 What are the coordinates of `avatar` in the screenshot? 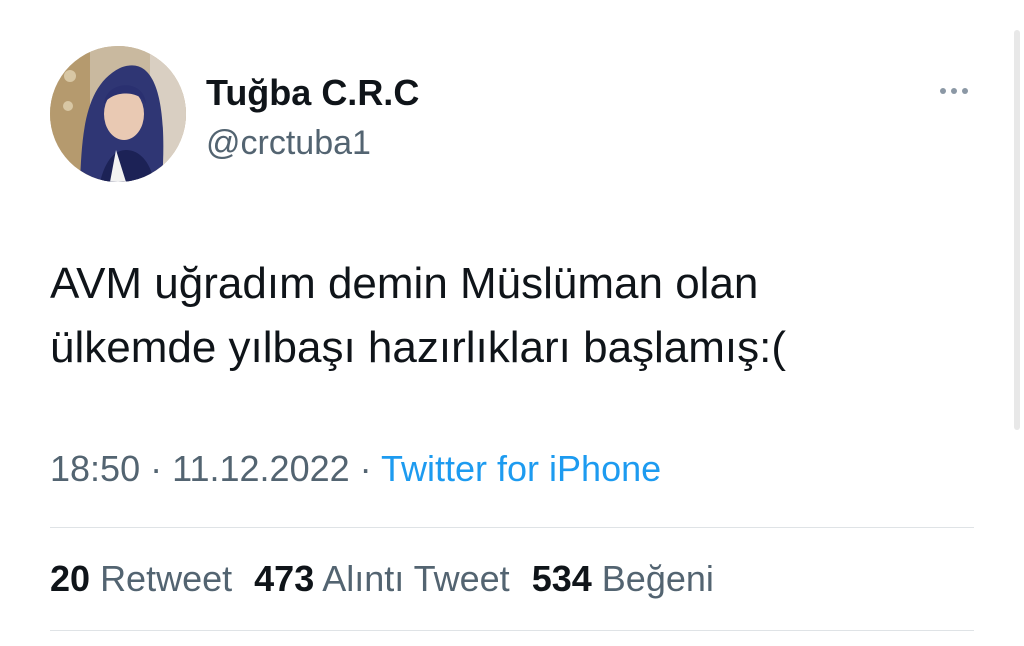 It's located at (118, 114).